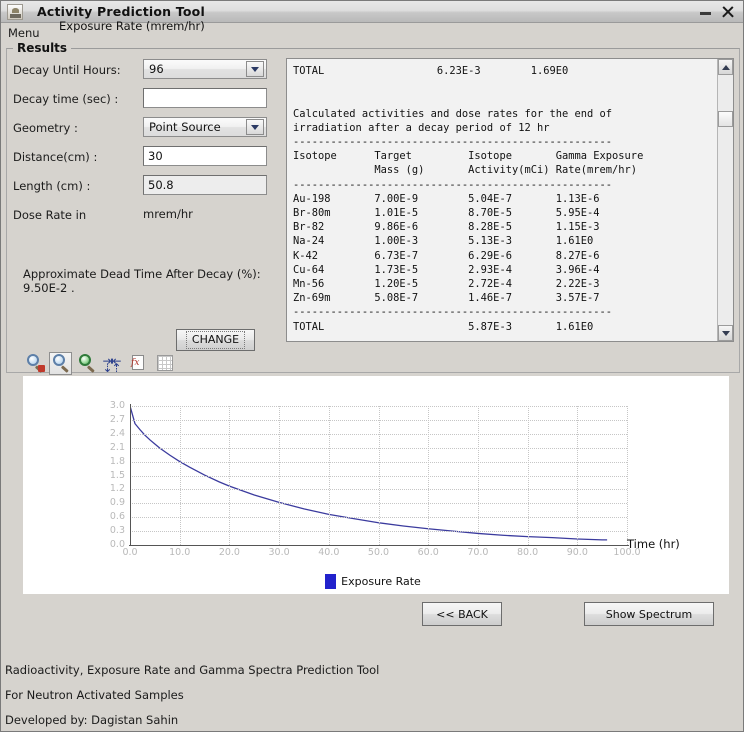  What do you see at coordinates (67, 70) in the screenshot?
I see `label-decay-until-hours: Decay Until Hours:` at bounding box center [67, 70].